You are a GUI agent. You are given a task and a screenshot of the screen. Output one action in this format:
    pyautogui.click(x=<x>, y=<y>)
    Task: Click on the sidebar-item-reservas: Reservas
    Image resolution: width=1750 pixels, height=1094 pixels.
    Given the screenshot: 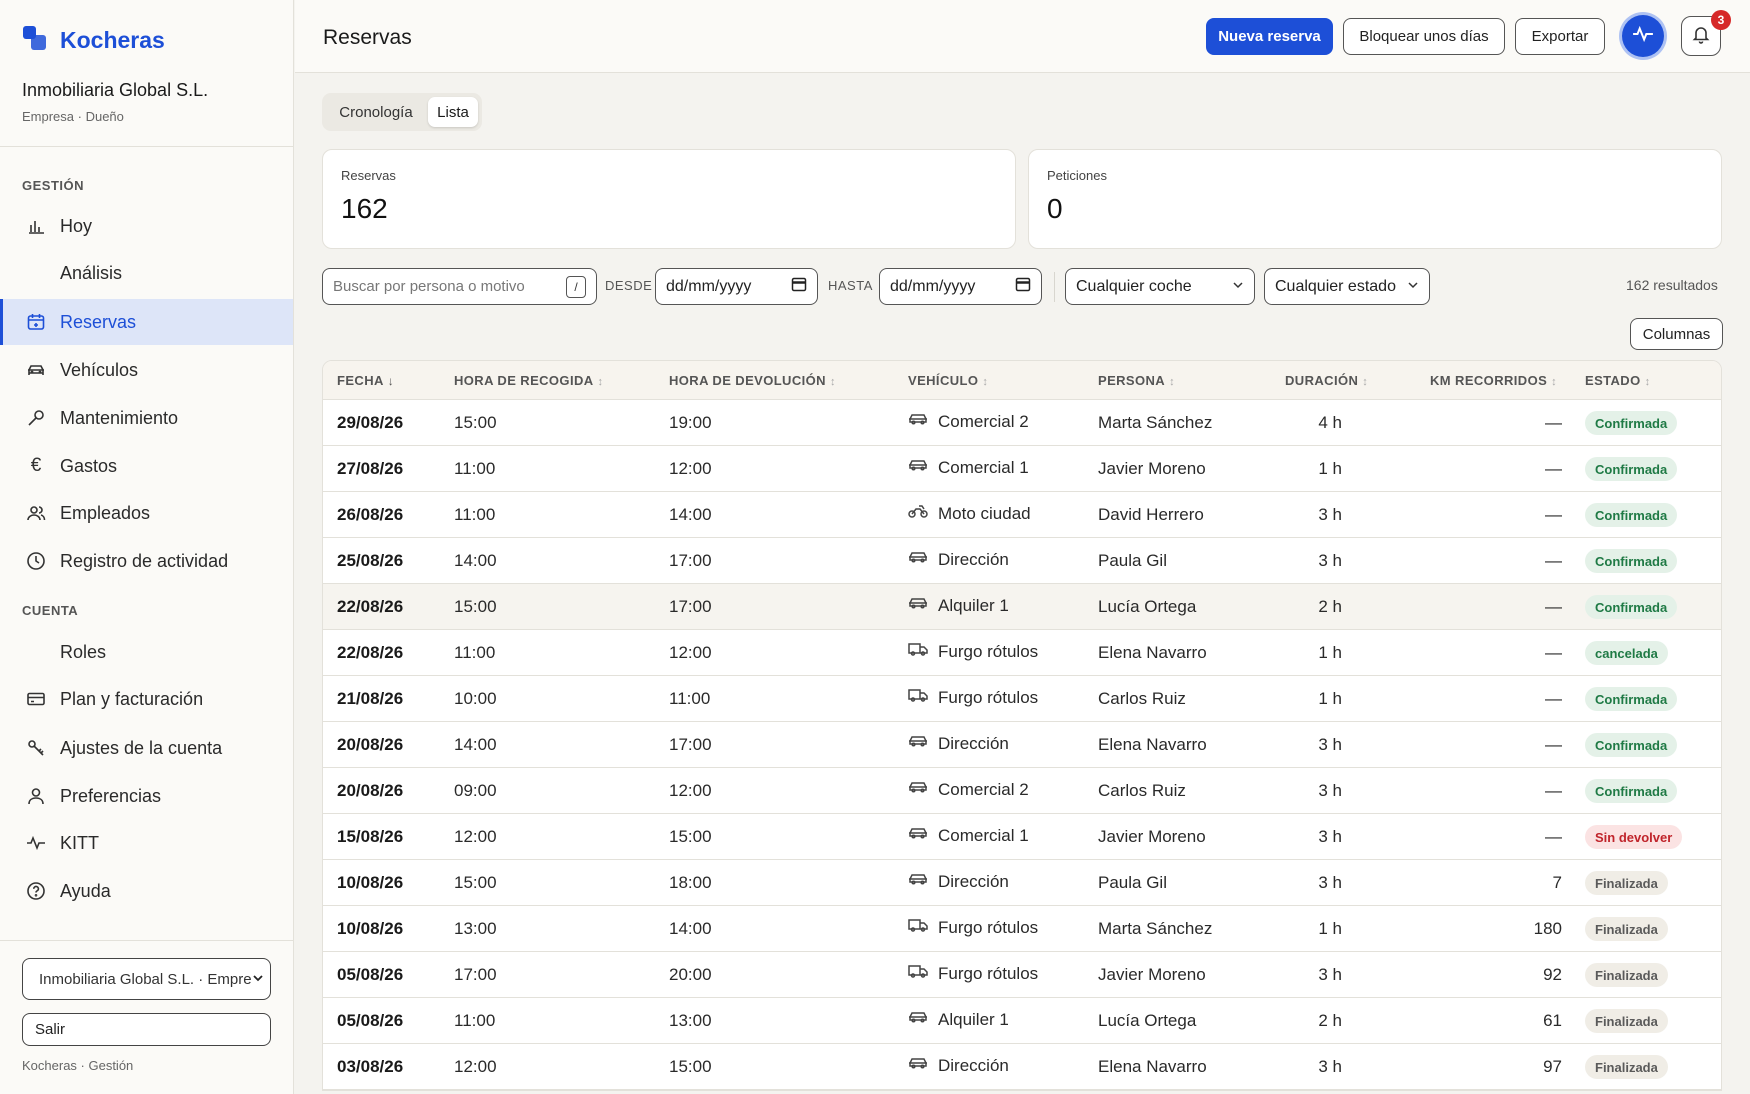 What is the action you would take?
    pyautogui.click(x=146, y=322)
    